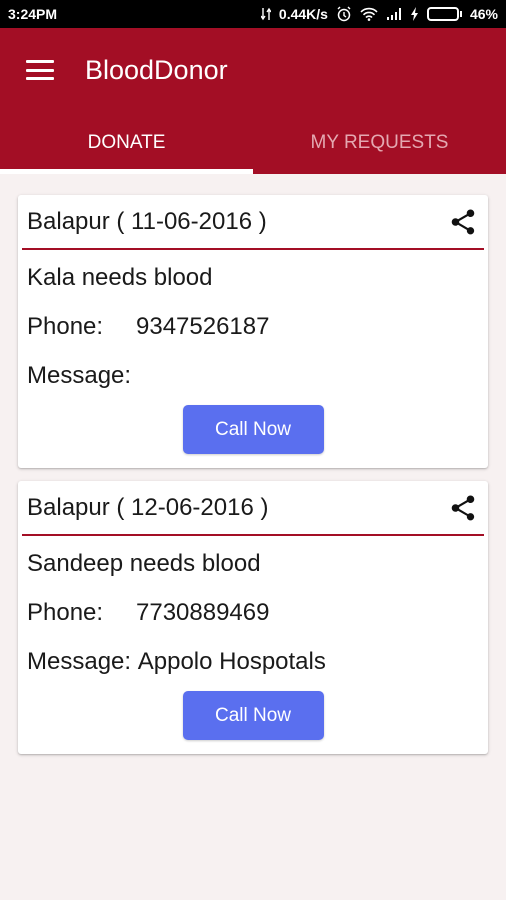  Describe the element at coordinates (483, 14) in the screenshot. I see `battery-percent: 46%` at that location.